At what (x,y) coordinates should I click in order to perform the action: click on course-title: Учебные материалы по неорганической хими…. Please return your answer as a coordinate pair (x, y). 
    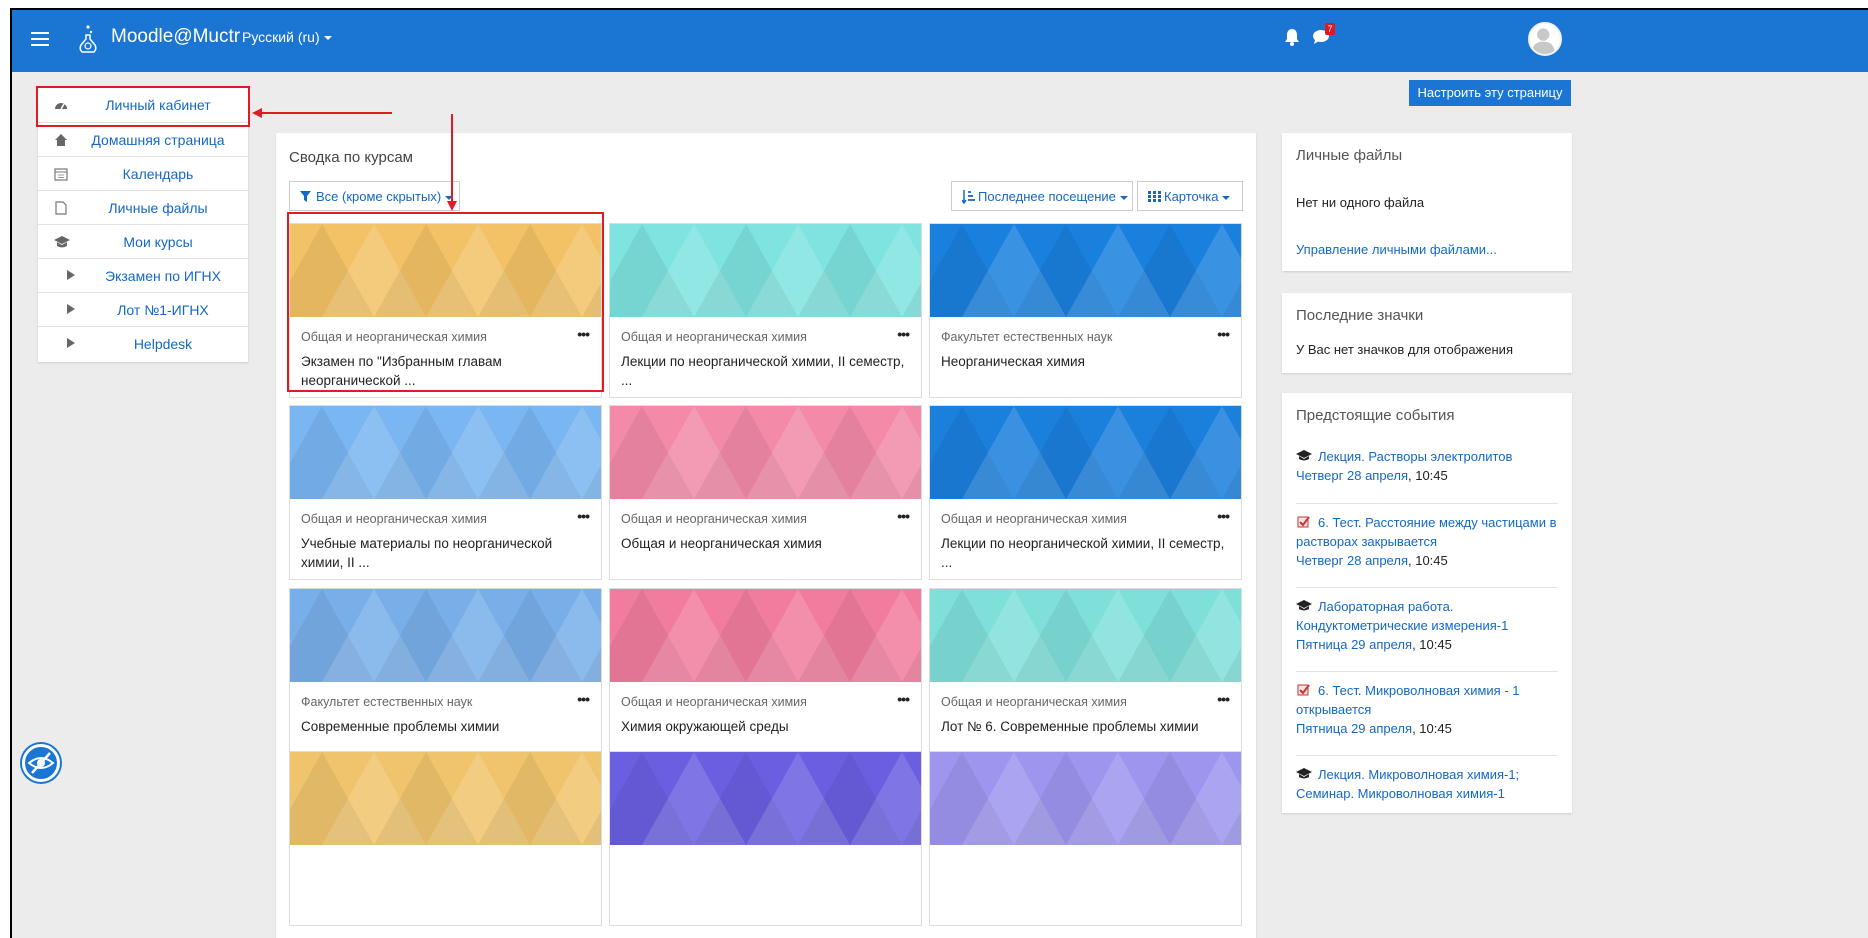
    Looking at the image, I should click on (444, 553).